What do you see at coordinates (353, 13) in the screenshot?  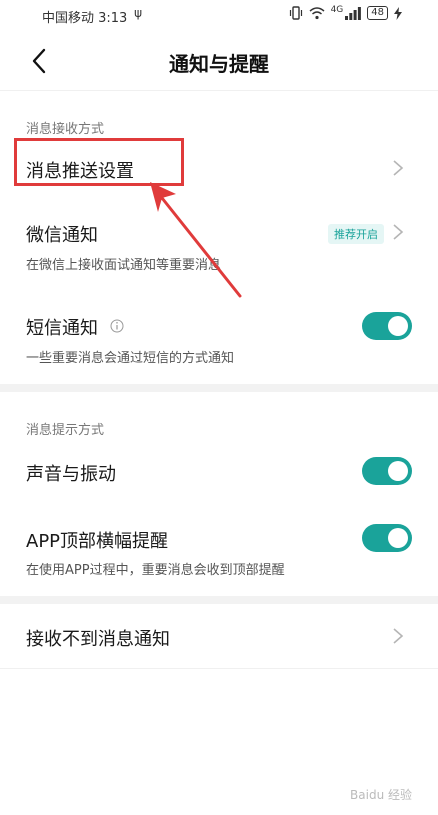 I see `signal-icon` at bounding box center [353, 13].